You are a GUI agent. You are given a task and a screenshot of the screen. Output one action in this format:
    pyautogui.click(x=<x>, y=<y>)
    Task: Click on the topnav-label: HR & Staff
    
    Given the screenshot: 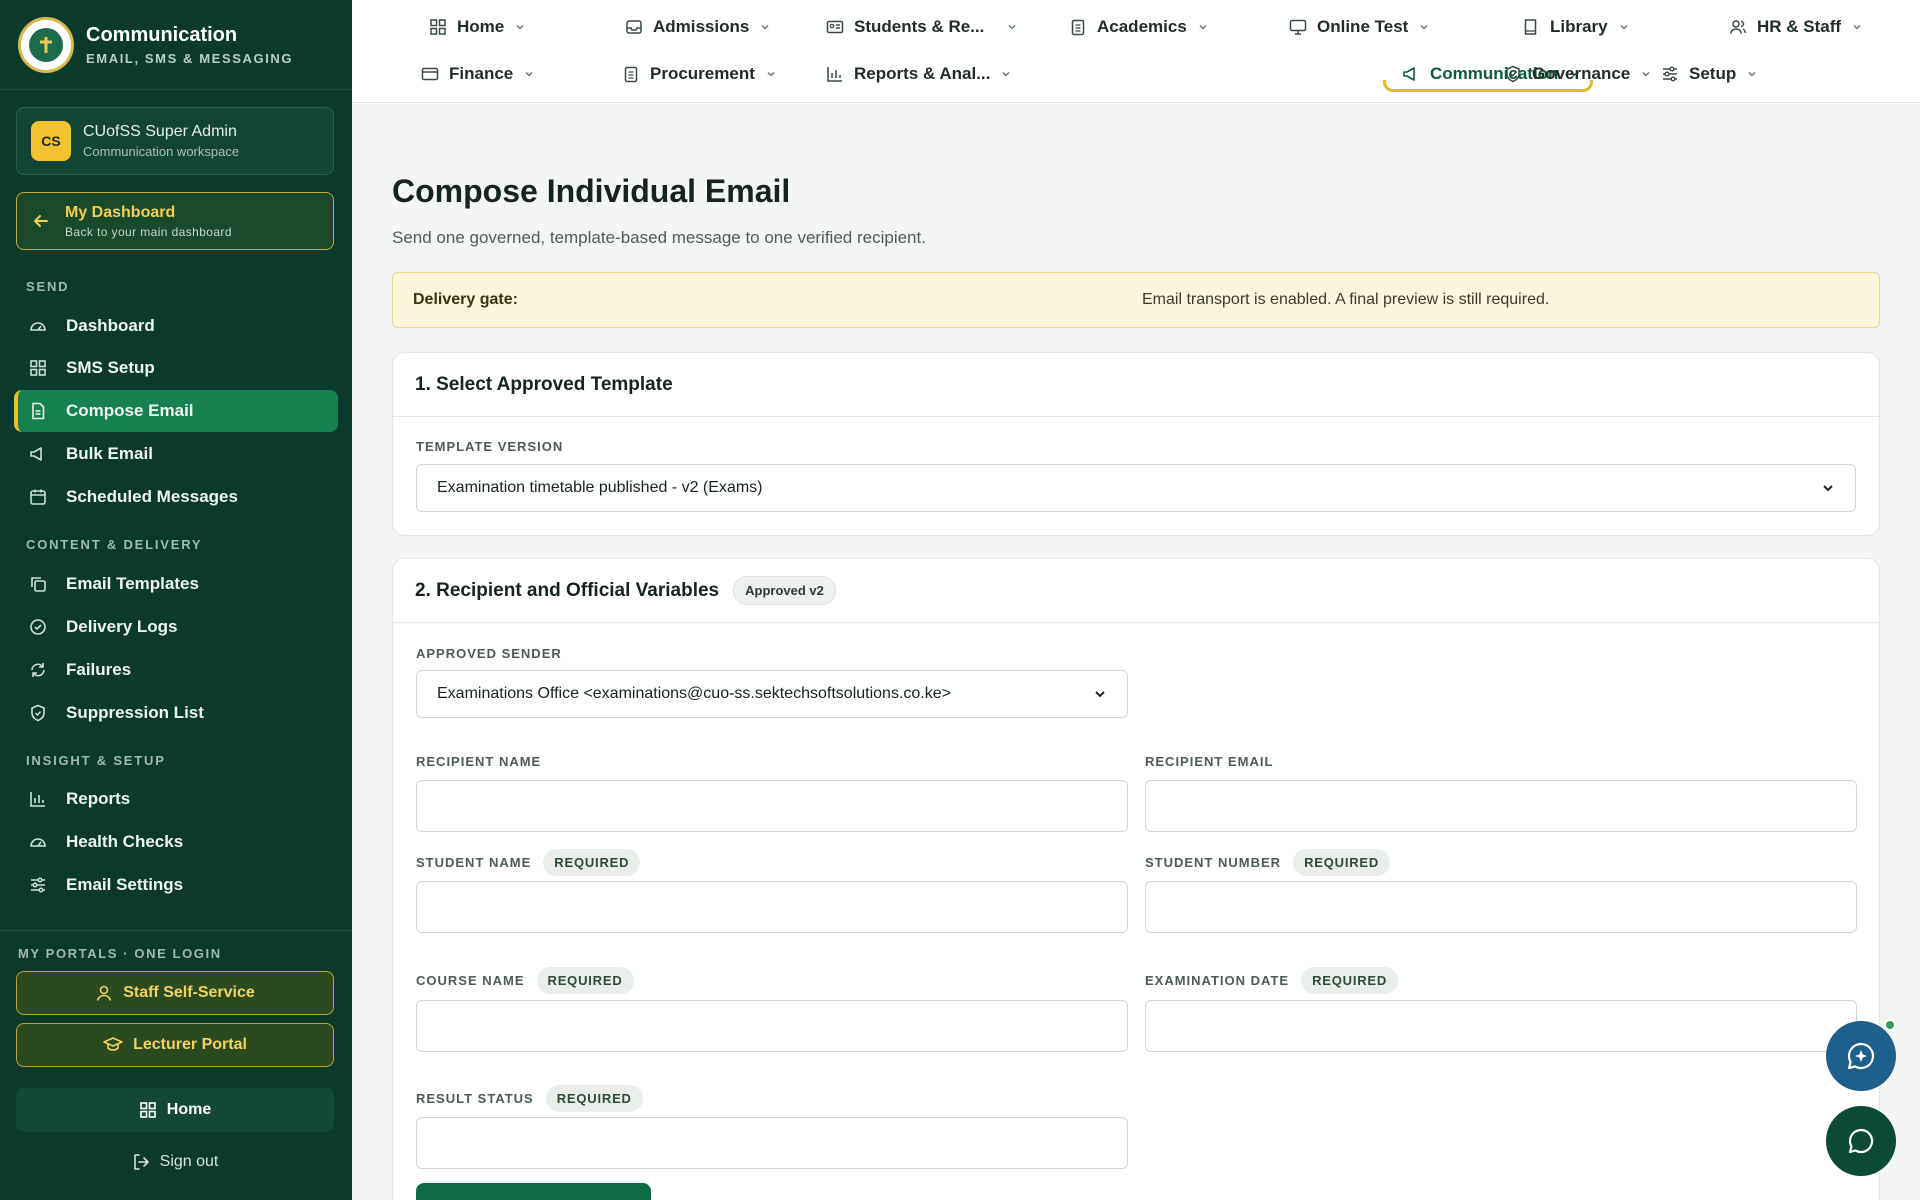 What is the action you would take?
    pyautogui.click(x=1799, y=26)
    